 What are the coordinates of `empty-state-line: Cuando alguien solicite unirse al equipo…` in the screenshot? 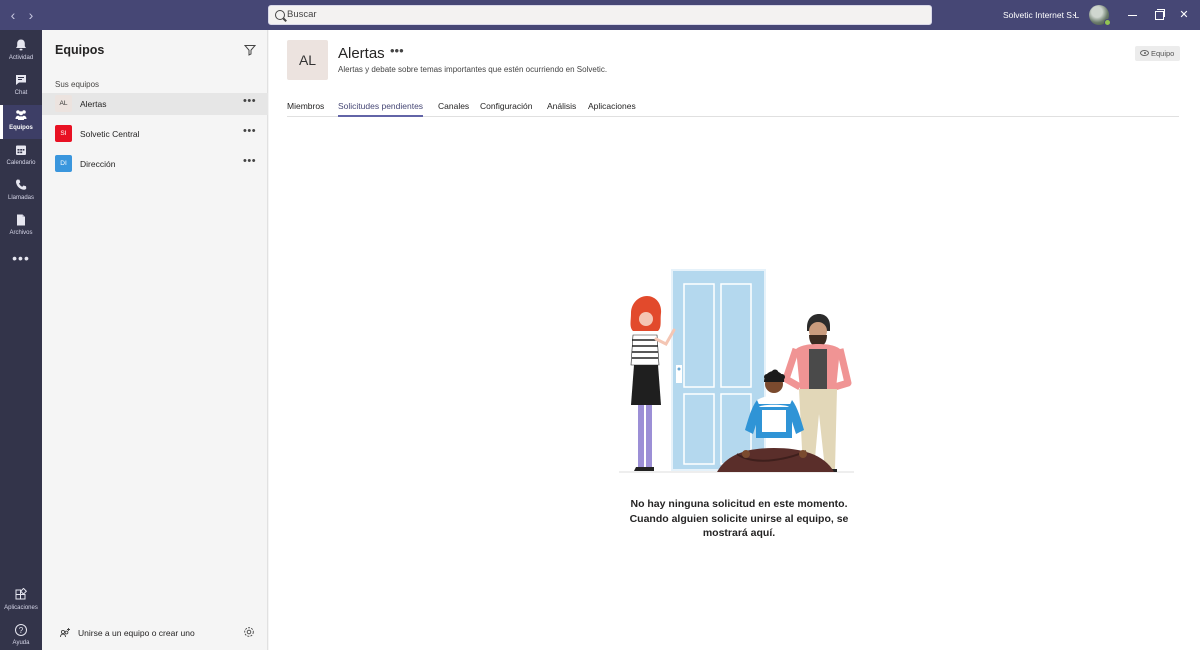 It's located at (739, 518).